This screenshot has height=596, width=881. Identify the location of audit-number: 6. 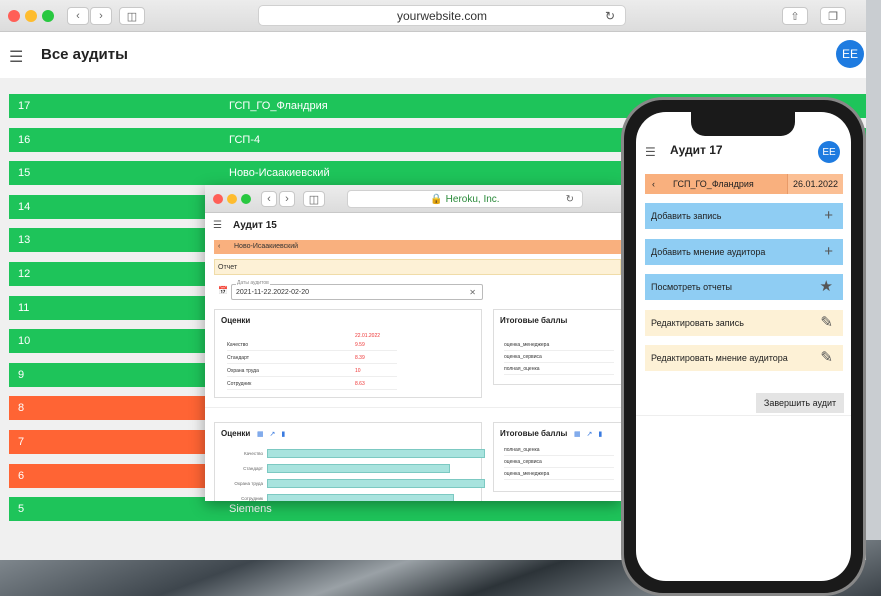
(21, 475).